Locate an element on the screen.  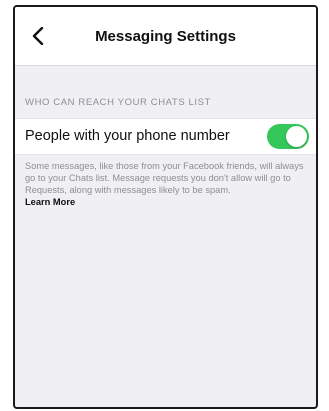
setting-label: People with your phone number is located at coordinates (127, 136).